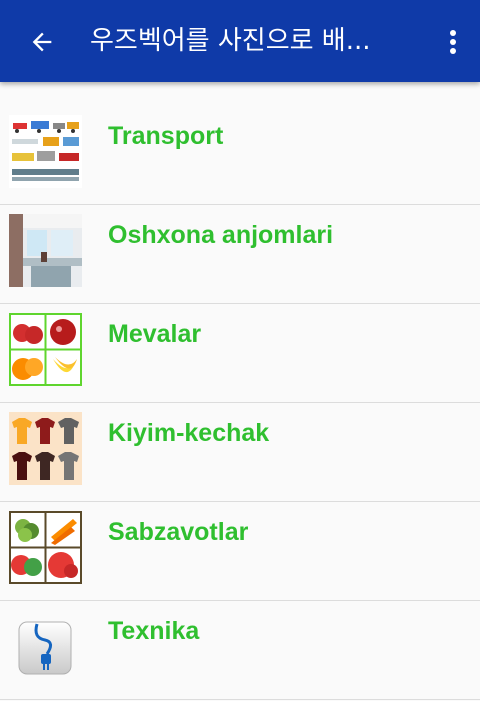 This screenshot has width=480, height=701. I want to click on list-item-label: Oshxona anjomlari, so click(221, 235).